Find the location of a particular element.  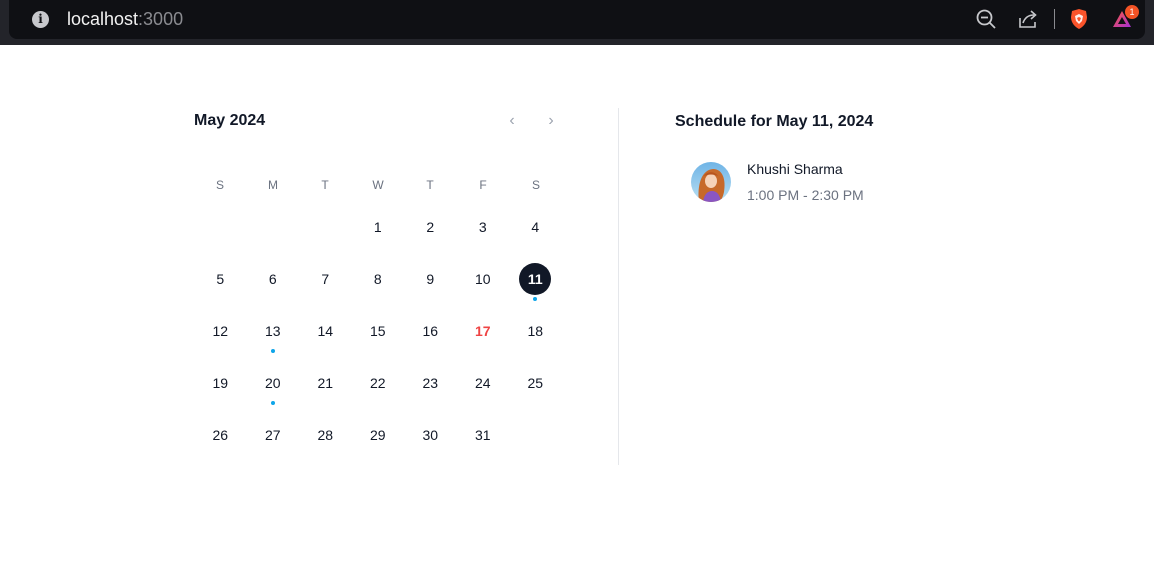

day-cell: 1 is located at coordinates (378, 231).